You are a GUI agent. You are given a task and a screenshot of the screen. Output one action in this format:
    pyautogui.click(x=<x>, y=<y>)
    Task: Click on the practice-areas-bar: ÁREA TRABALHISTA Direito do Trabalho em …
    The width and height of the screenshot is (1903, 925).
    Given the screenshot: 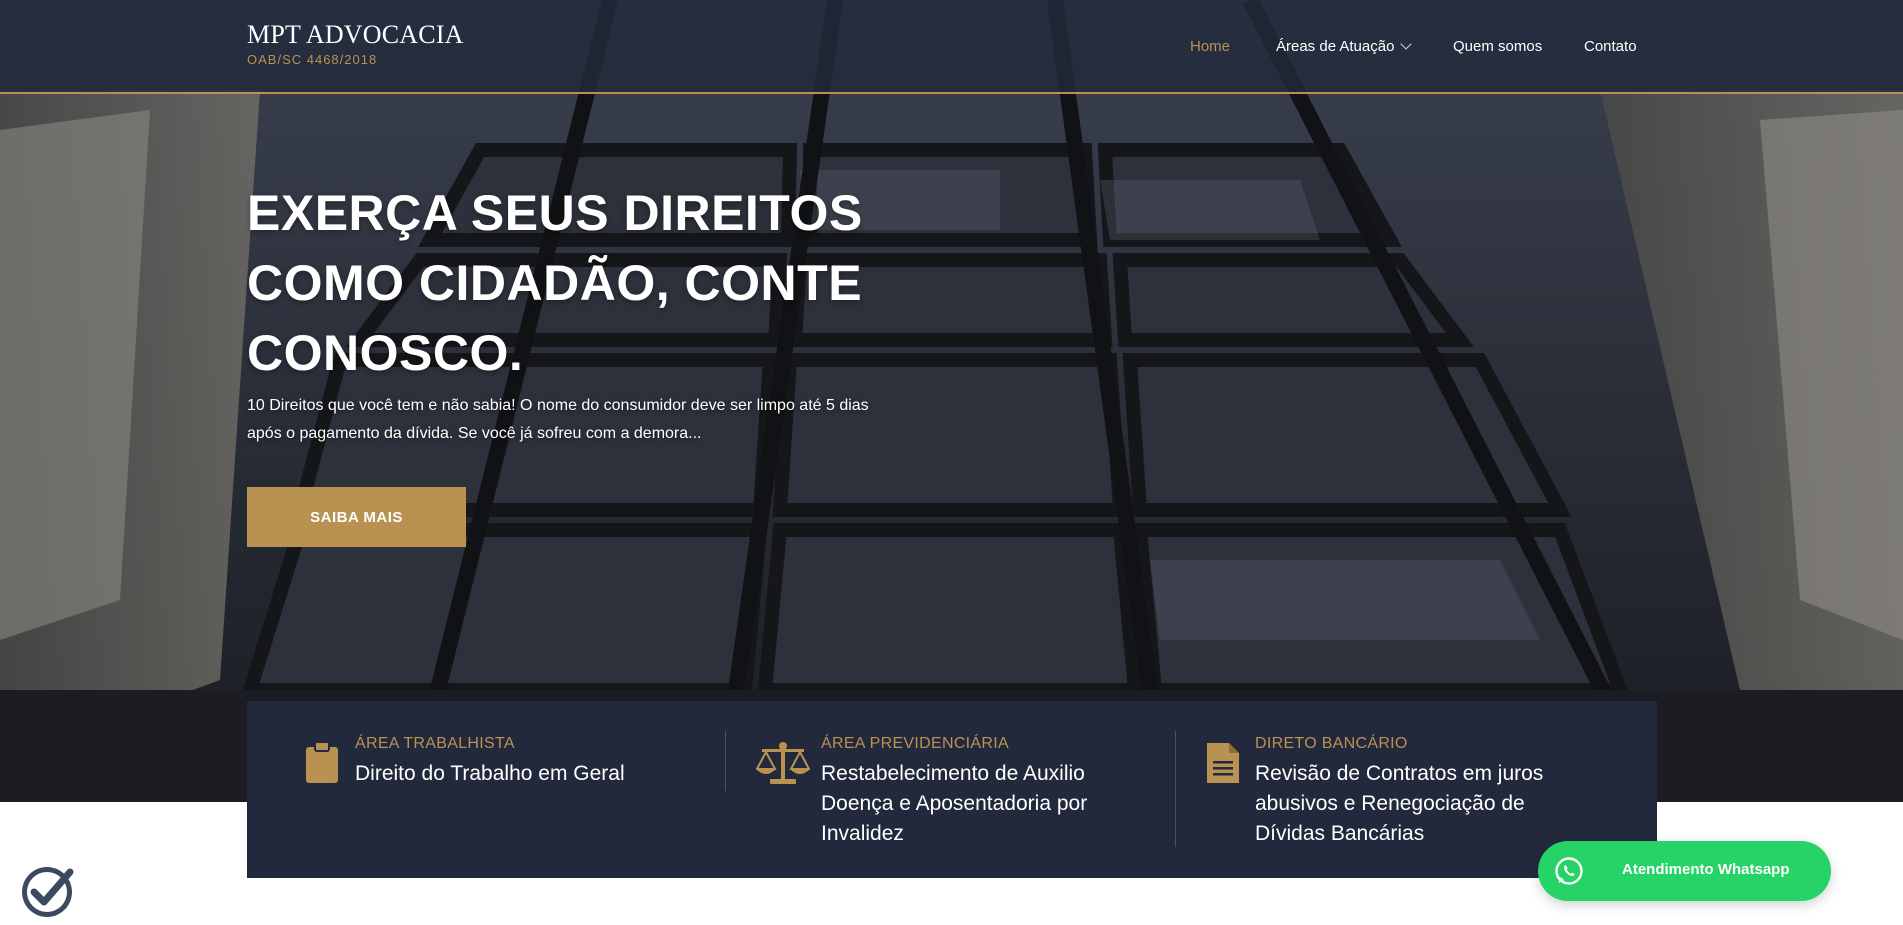 What is the action you would take?
    pyautogui.click(x=952, y=789)
    